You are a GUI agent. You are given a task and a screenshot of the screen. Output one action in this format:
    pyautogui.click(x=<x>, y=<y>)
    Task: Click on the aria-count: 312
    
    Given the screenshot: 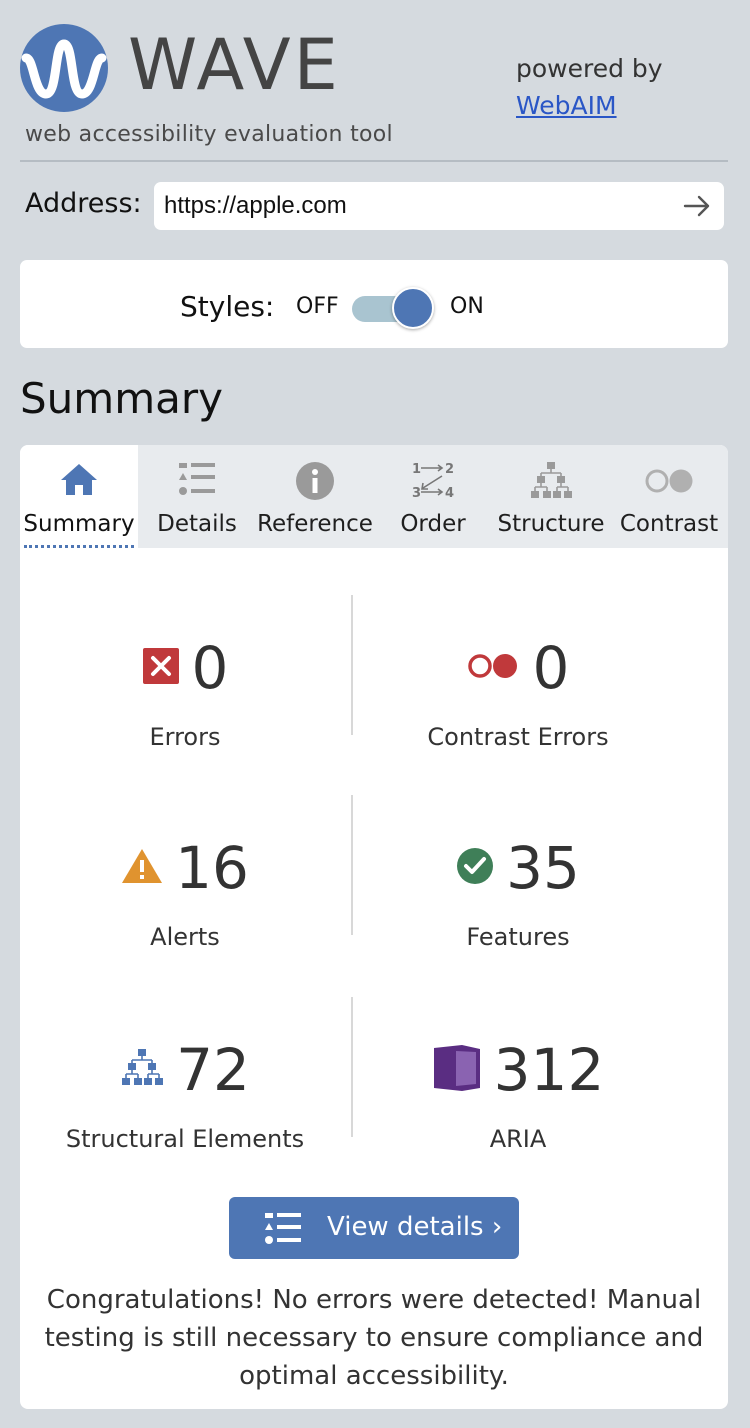 What is the action you would take?
    pyautogui.click(x=549, y=1070)
    